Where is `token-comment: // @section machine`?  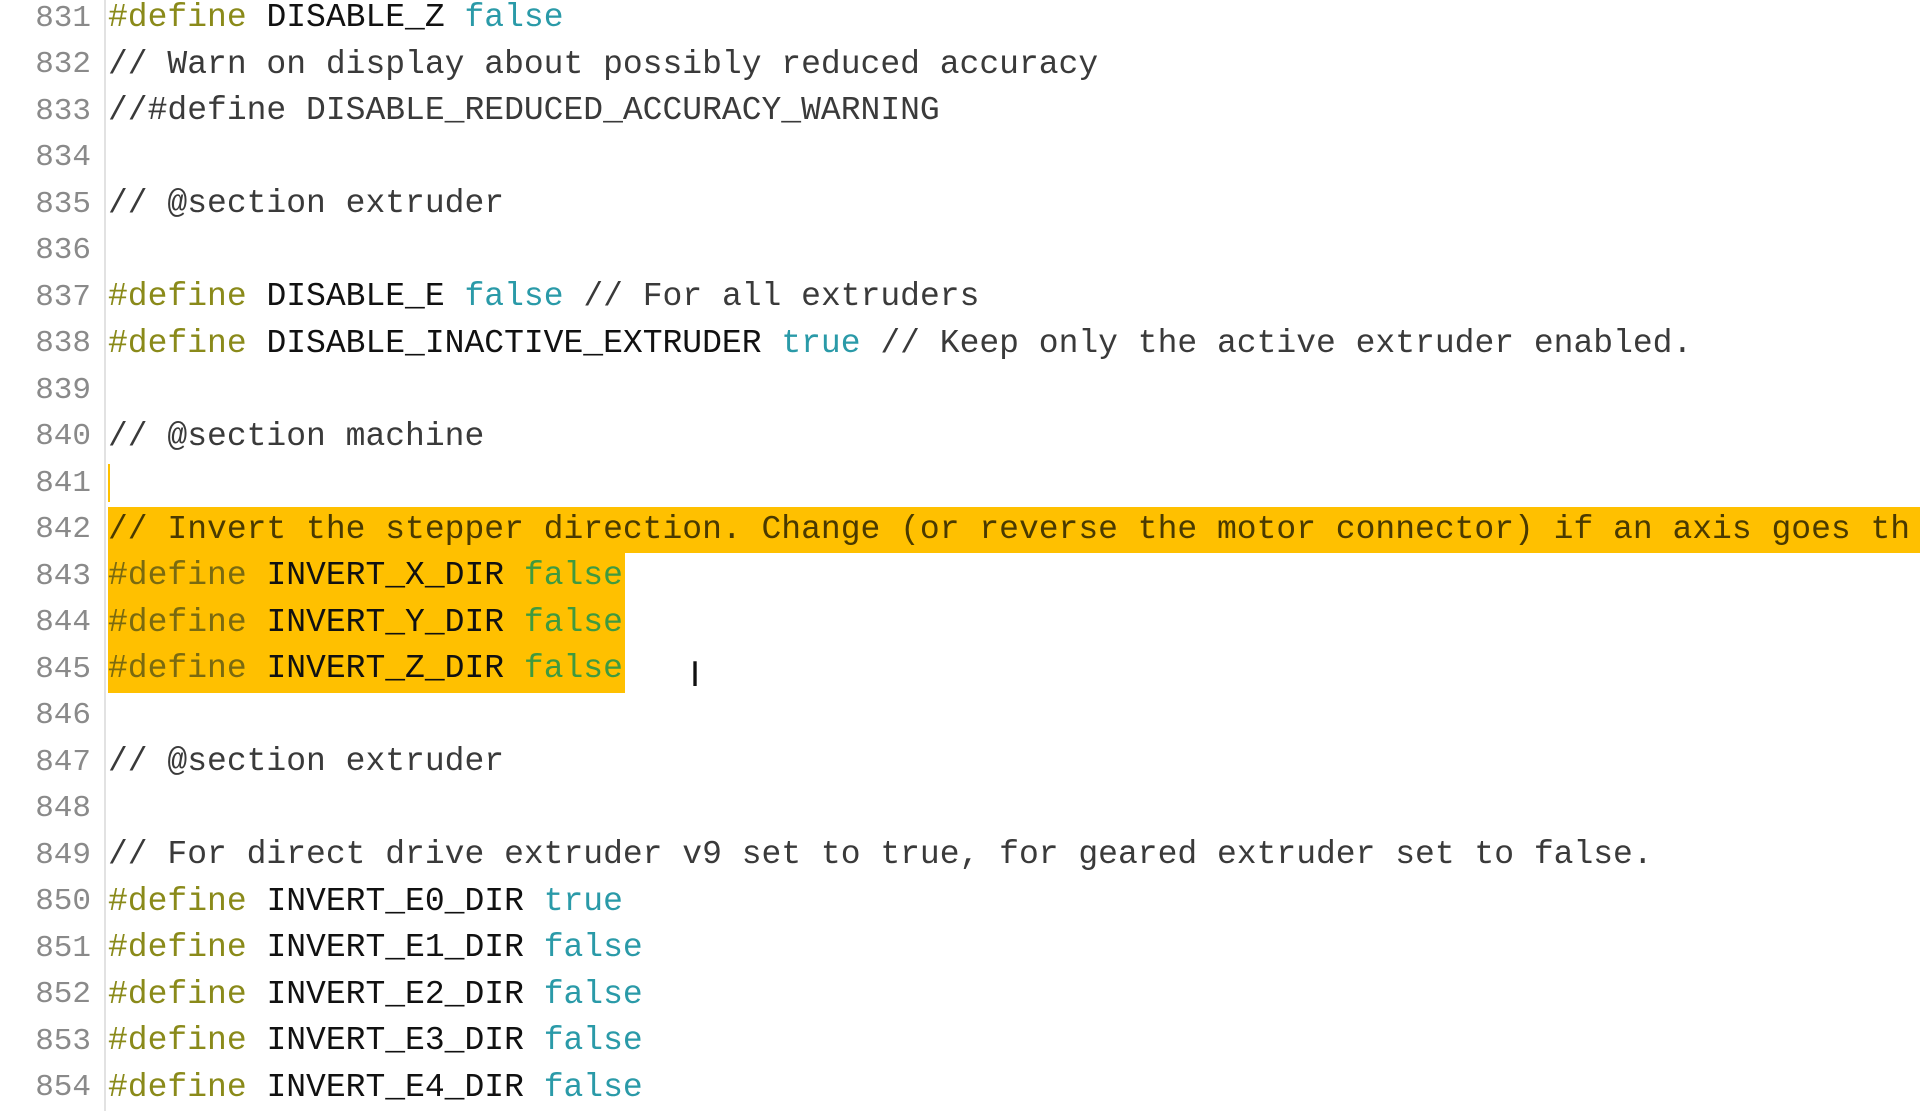
token-comment: // @section machine is located at coordinates (296, 436).